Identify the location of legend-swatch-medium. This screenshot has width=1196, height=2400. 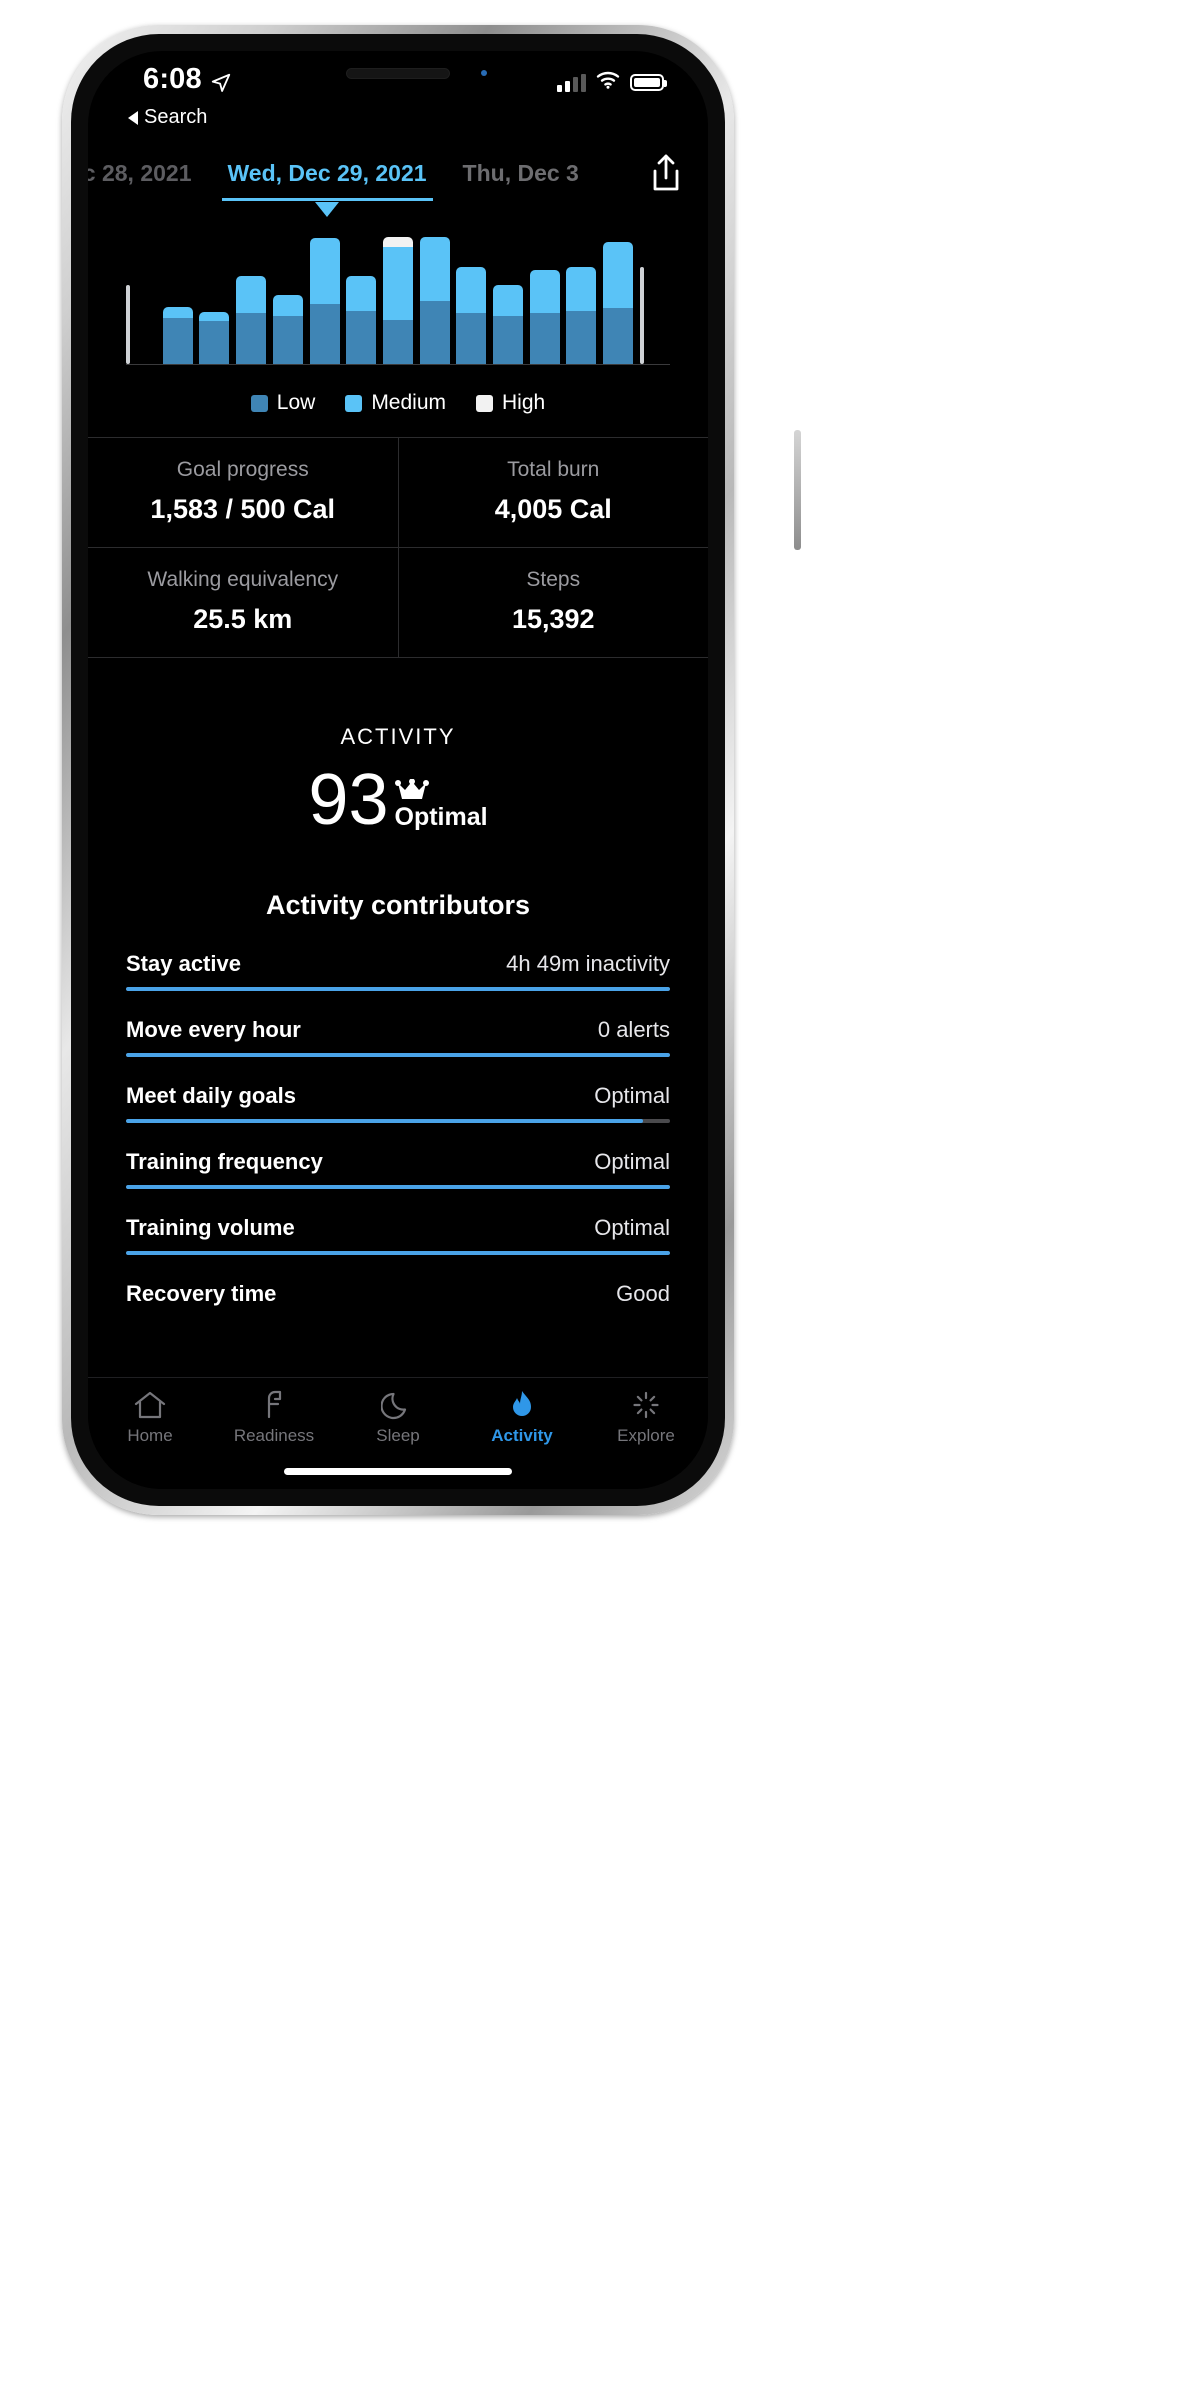
(354, 403).